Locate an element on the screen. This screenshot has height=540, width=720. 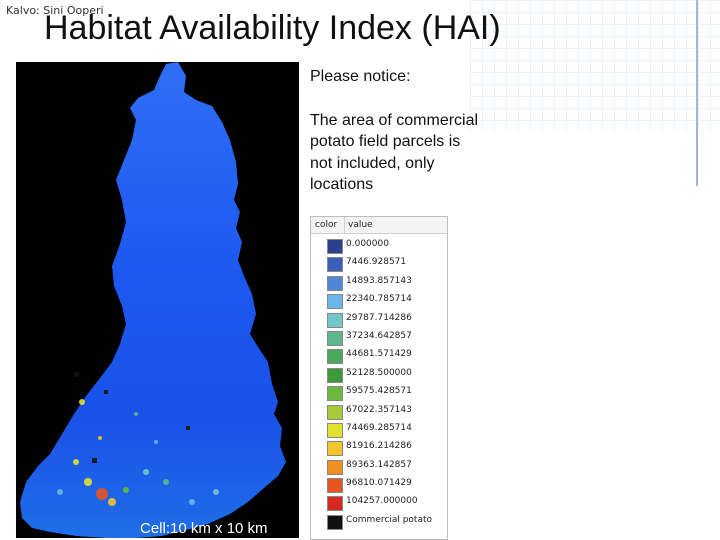
legend-value: Commercial potato is located at coordinates (389, 519).